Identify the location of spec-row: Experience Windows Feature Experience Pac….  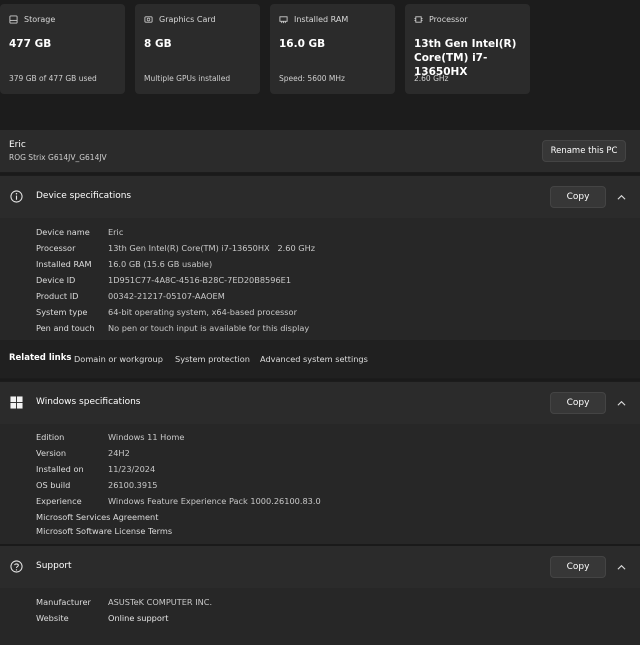
(178, 501).